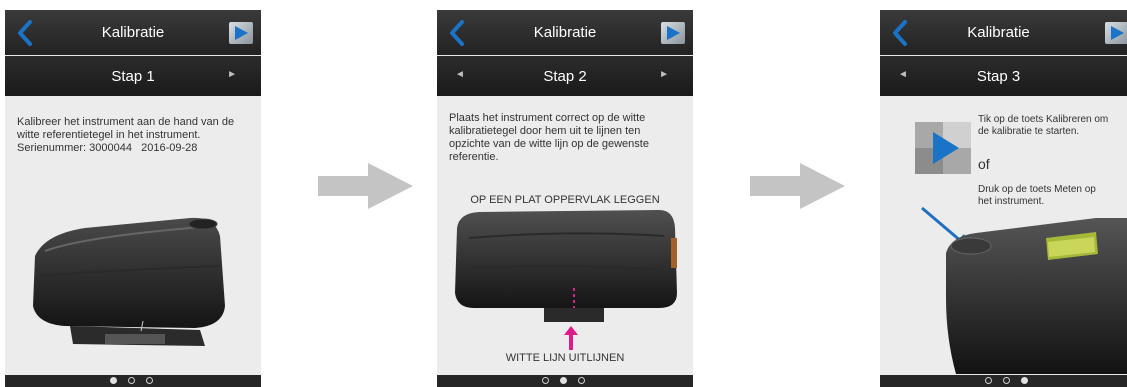 The width and height of the screenshot is (1127, 387). What do you see at coordinates (109, 135) in the screenshot?
I see `description-line: witte referentietegel in het instrument.` at bounding box center [109, 135].